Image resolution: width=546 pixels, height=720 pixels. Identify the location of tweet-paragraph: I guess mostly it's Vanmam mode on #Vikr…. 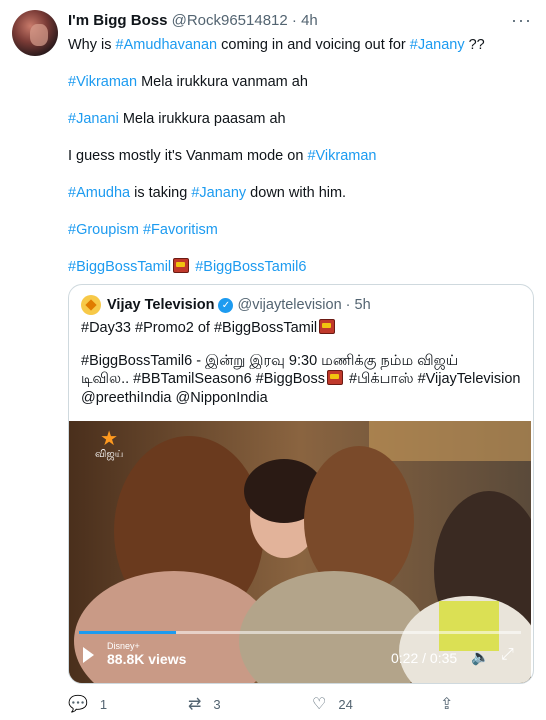
(298, 156).